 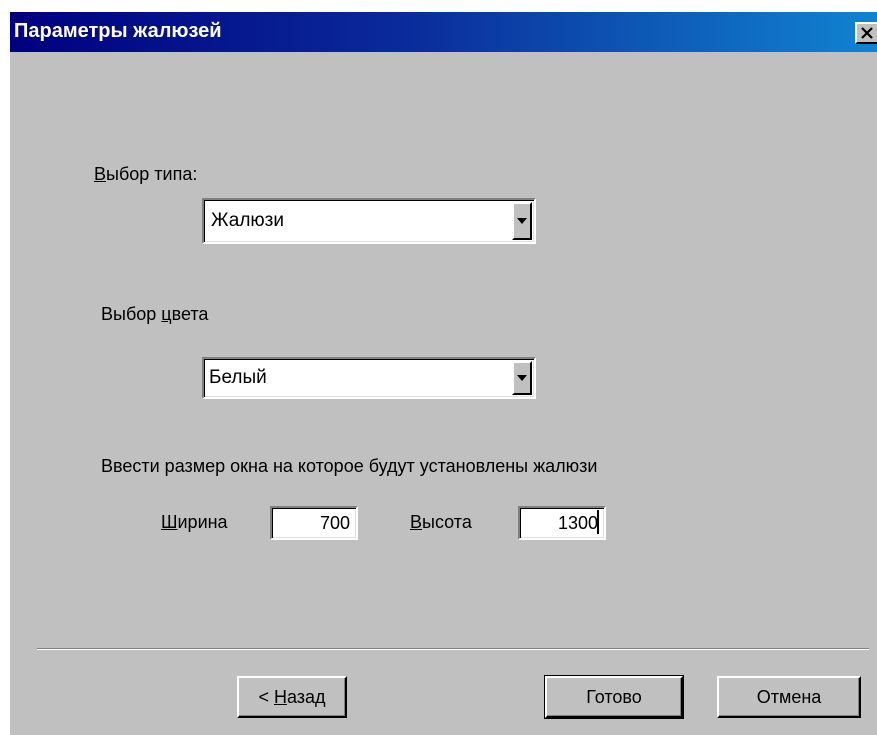 I want to click on close-icon, so click(x=867, y=33).